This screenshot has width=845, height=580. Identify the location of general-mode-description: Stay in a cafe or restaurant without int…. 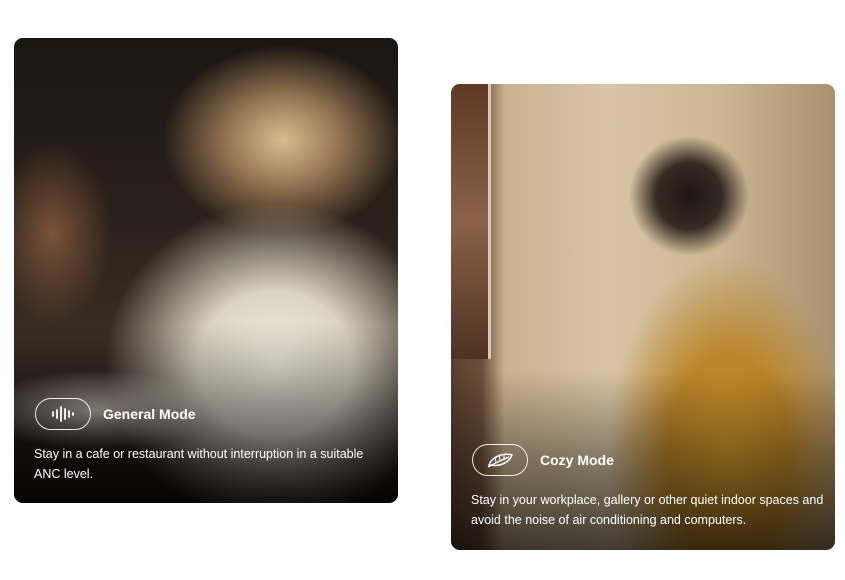
(199, 464).